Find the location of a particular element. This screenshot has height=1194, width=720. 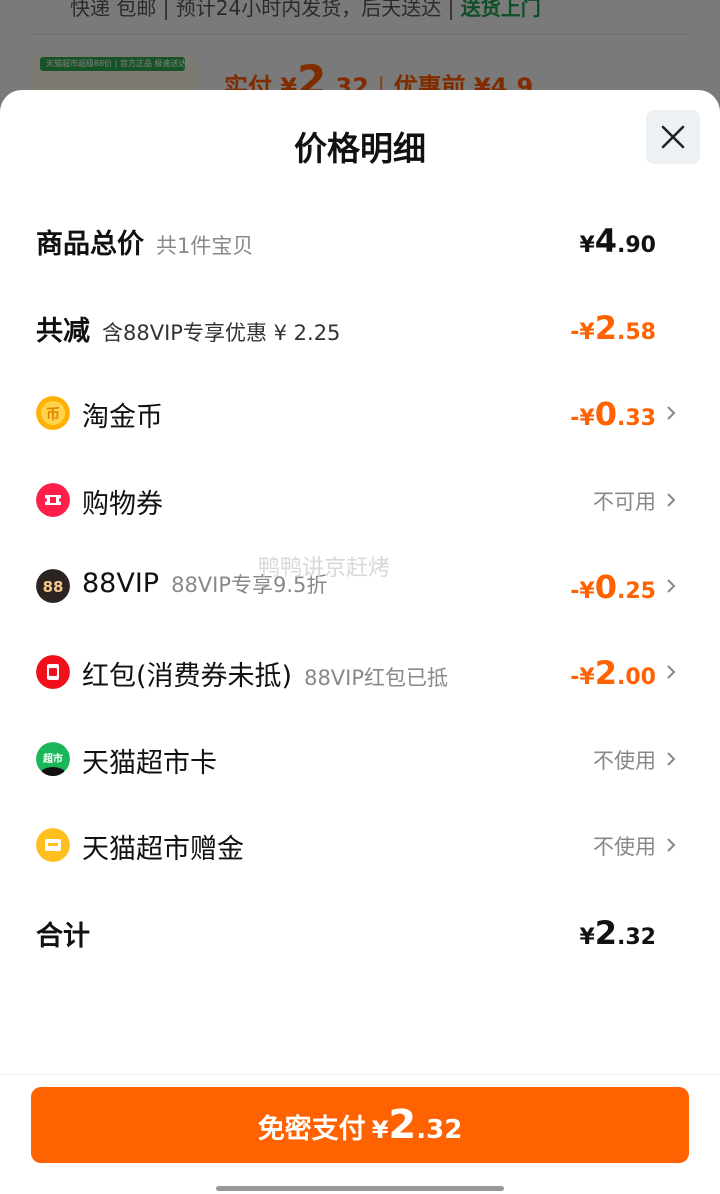

grand-total-value: ¥2.32 is located at coordinates (617, 933).